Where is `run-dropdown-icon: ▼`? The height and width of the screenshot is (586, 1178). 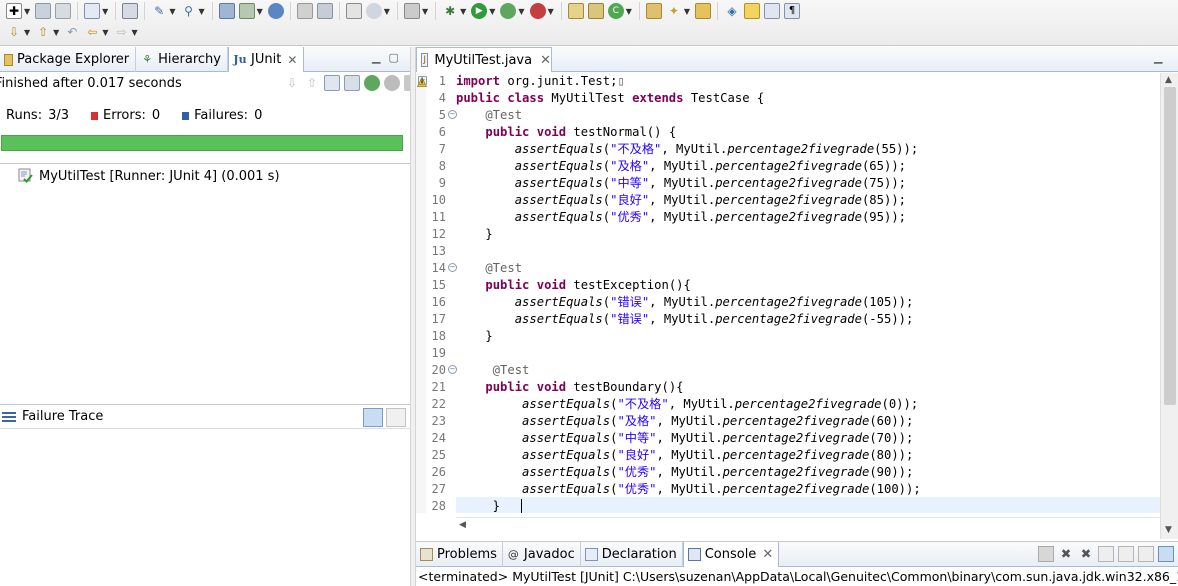 run-dropdown-icon: ▼ is located at coordinates (492, 11).